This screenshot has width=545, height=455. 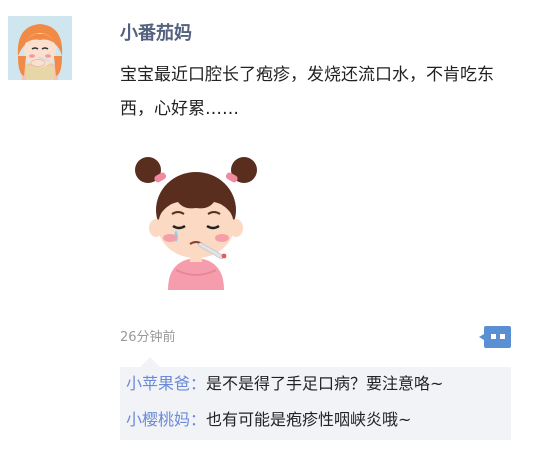 What do you see at coordinates (308, 419) in the screenshot?
I see `comment-text: 也有可能是疱疹性咽峡炎哦~` at bounding box center [308, 419].